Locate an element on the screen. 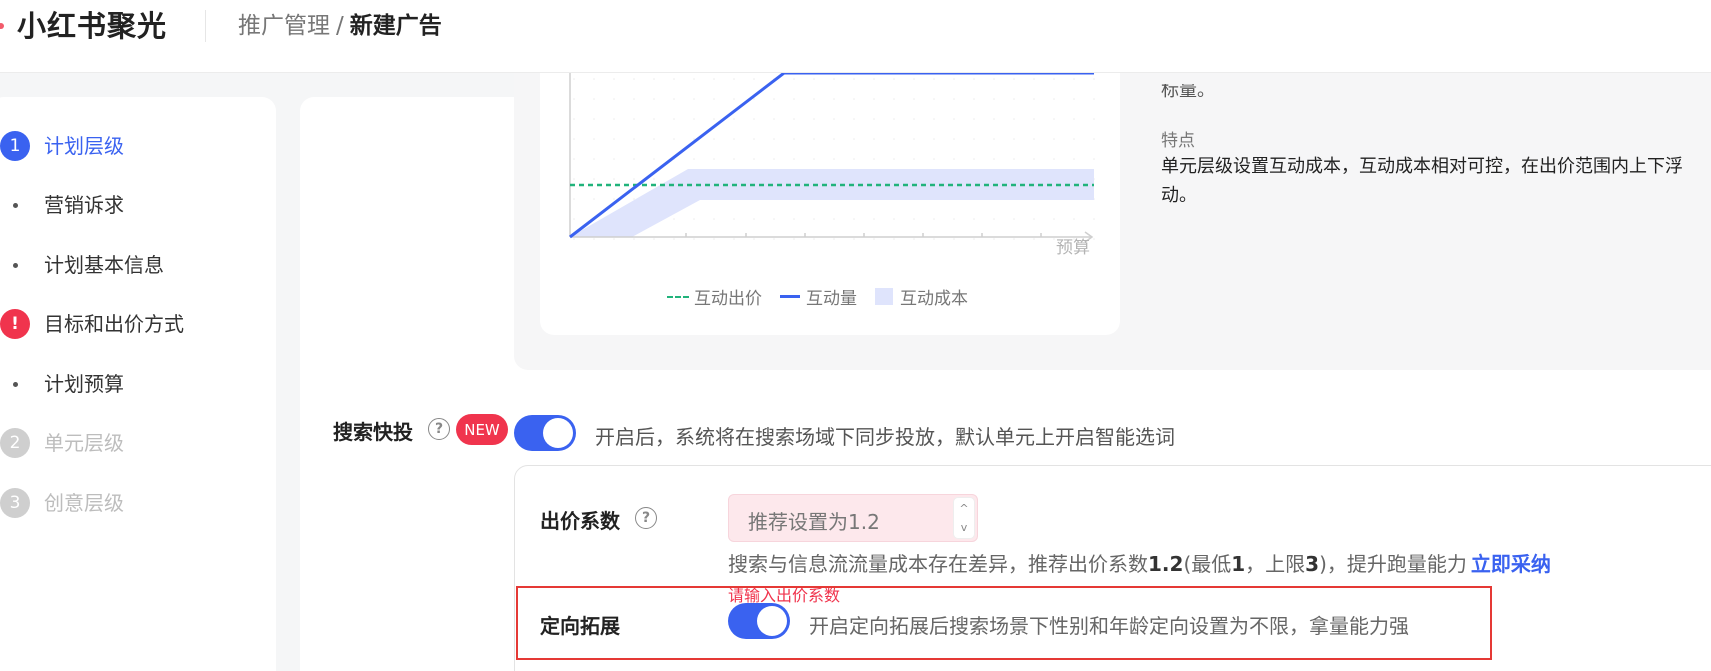 Image resolution: width=1711 pixels, height=671 pixels. brand-name: 小红书聚光 is located at coordinates (92, 26).